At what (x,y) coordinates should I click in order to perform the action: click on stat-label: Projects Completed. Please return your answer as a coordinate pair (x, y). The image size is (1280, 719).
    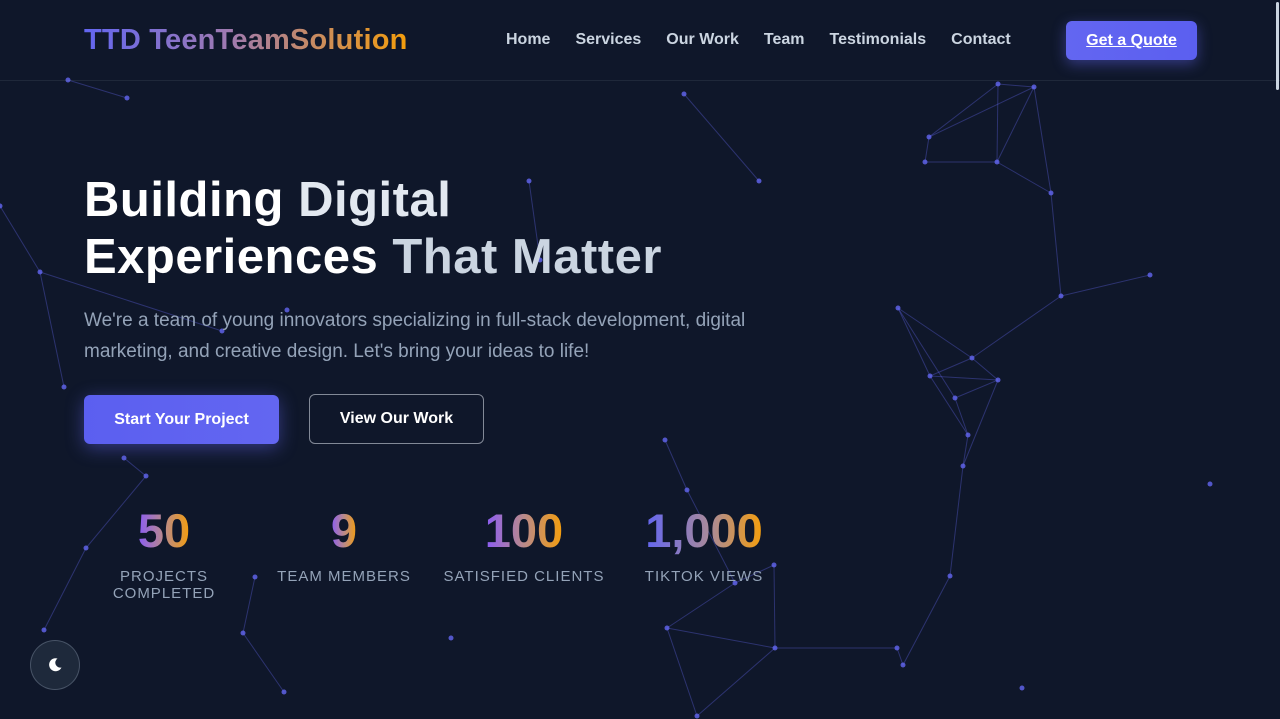
    Looking at the image, I should click on (164, 585).